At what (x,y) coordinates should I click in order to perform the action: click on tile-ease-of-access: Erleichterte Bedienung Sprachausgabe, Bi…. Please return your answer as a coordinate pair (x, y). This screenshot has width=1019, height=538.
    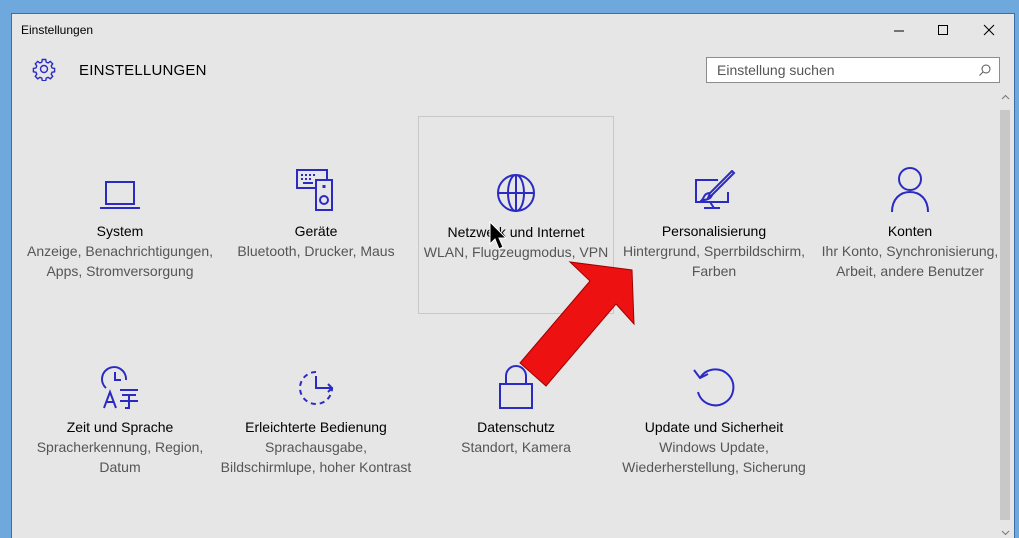
    Looking at the image, I should click on (316, 413).